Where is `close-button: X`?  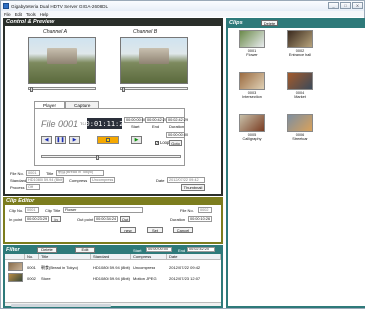 close-button: X is located at coordinates (357, 5).